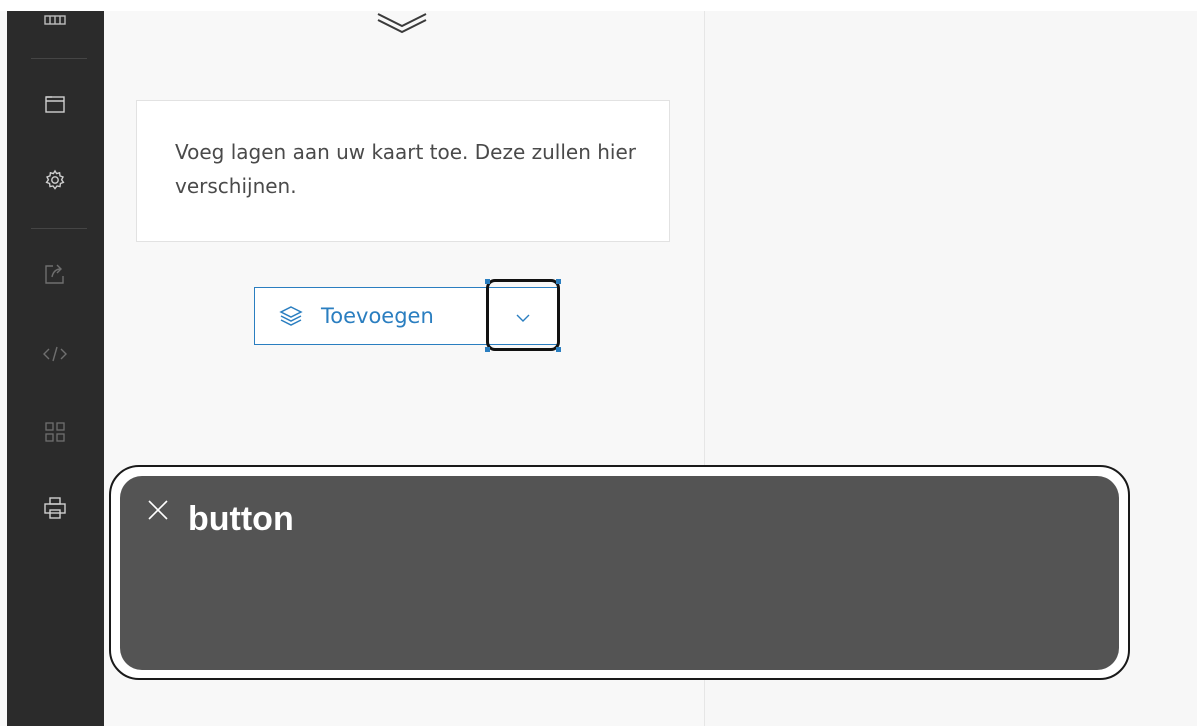 The height and width of the screenshot is (726, 1197). I want to click on close-icon, so click(158, 510).